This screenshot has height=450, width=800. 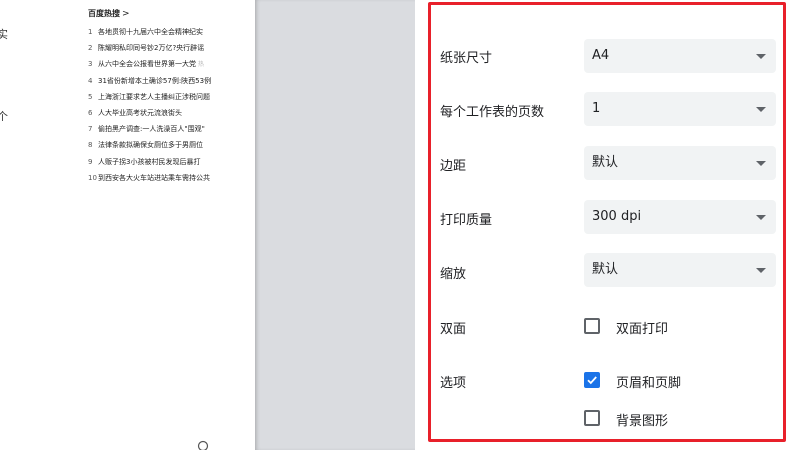 What do you see at coordinates (596, 108) in the screenshot?
I see `pages-per-sheet-value: 1` at bounding box center [596, 108].